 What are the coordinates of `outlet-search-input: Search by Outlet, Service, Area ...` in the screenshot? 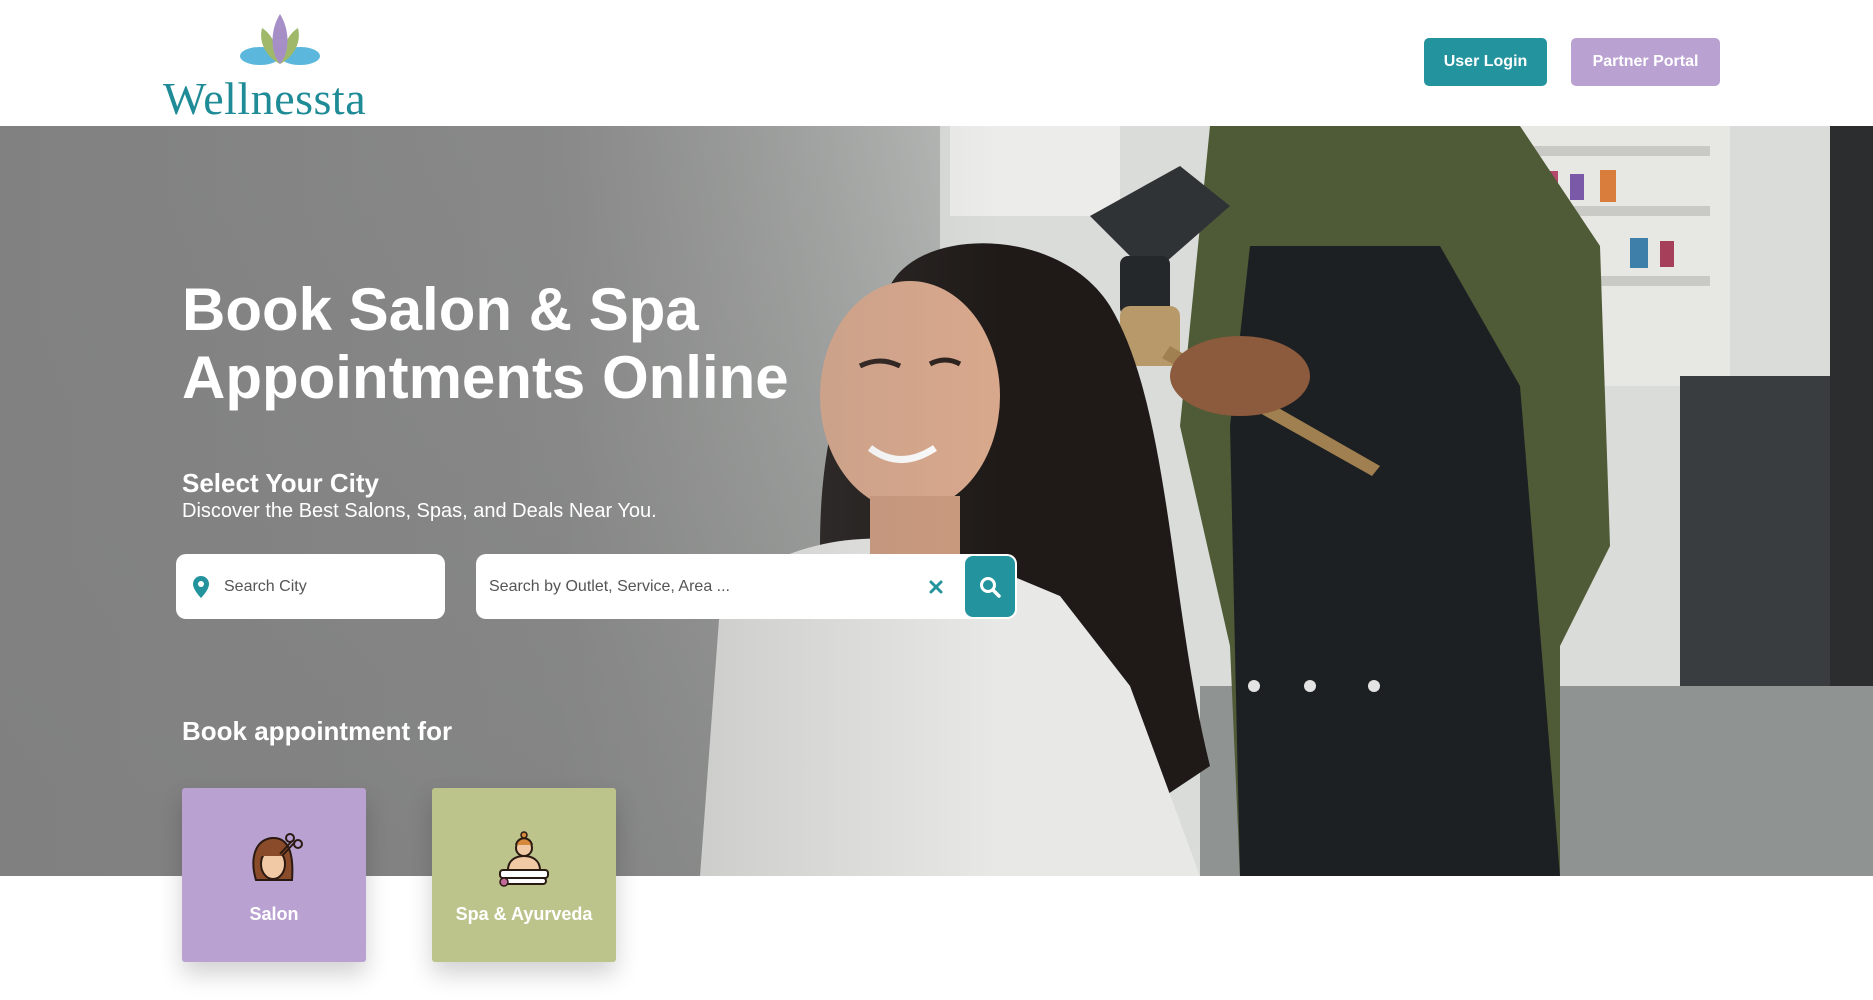 It's located at (746, 586).